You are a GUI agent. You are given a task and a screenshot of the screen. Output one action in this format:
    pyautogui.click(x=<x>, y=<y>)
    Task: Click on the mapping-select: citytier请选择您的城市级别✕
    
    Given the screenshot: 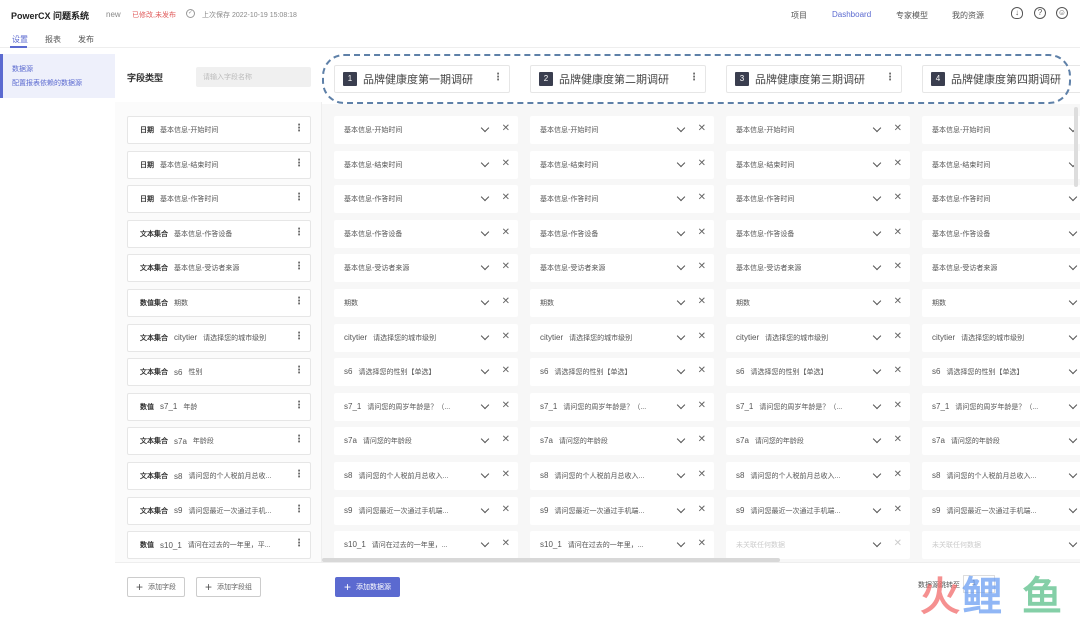 What is the action you would take?
    pyautogui.click(x=1001, y=337)
    